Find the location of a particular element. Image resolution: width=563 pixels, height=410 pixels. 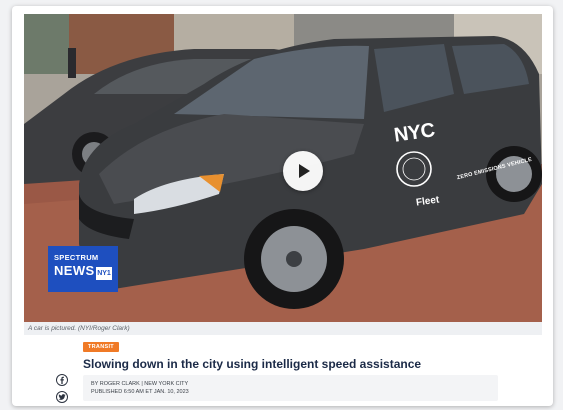

byline-published: PUBLISHED 6:50 AM ET JAN. 10, 2023 is located at coordinates (140, 392).